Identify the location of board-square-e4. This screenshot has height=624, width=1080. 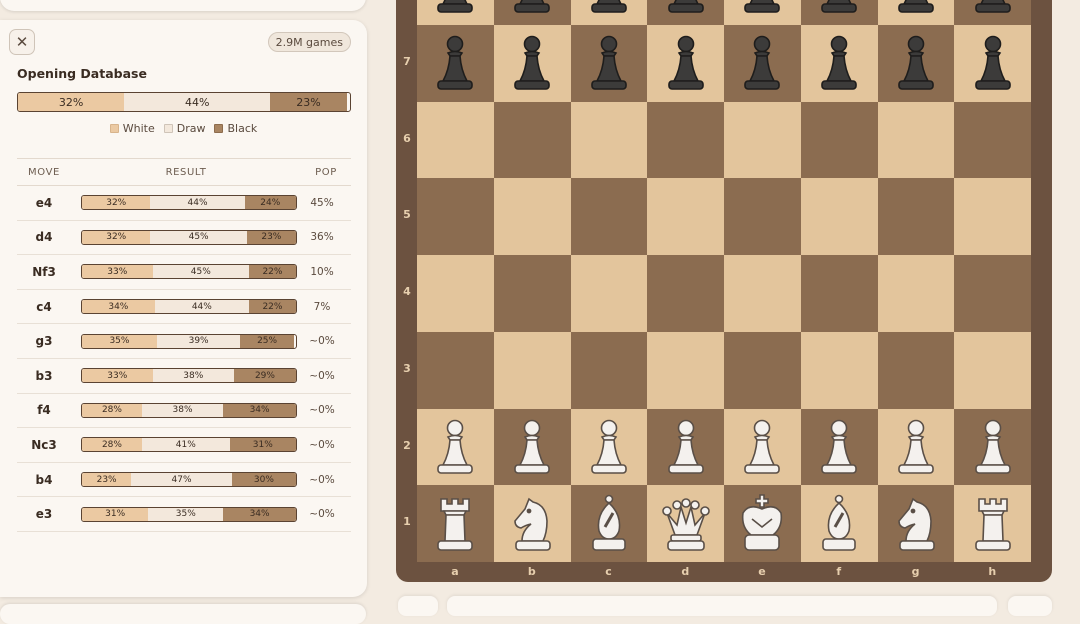
(762, 293).